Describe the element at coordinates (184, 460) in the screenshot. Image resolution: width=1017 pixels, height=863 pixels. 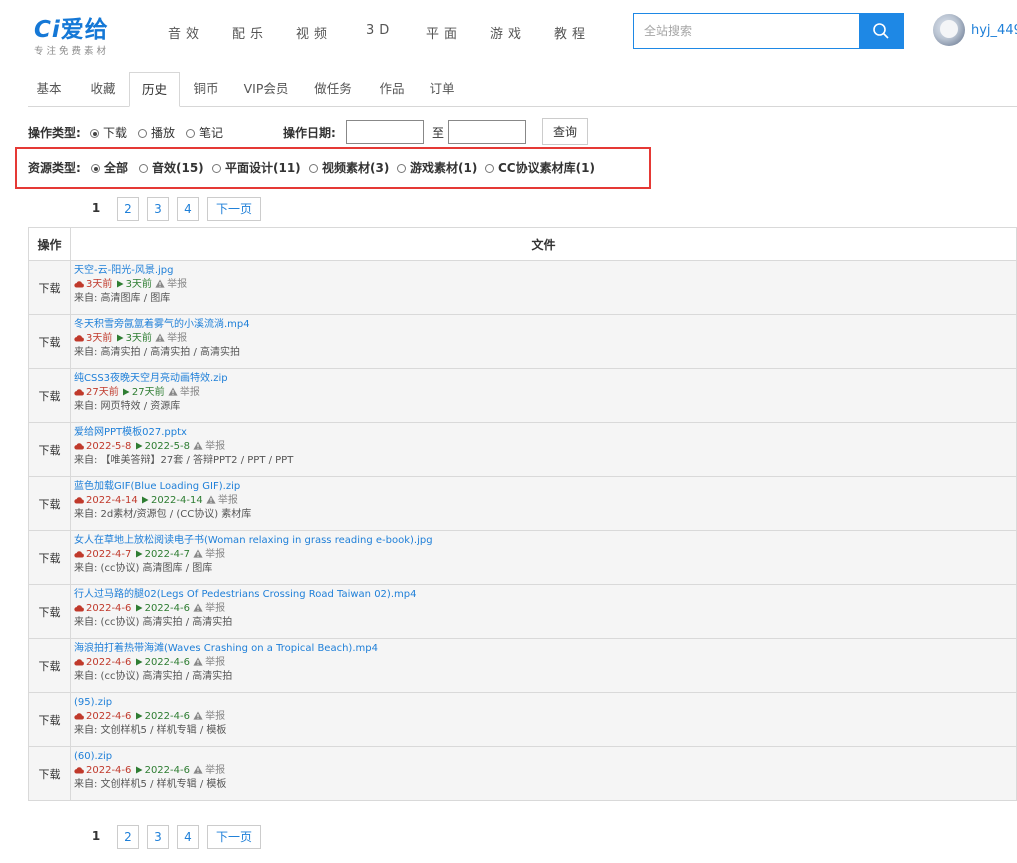
I see `file-source: 来自: 【唯美答辩】27套 / 答辩PPT2 / PPT / PPT` at that location.